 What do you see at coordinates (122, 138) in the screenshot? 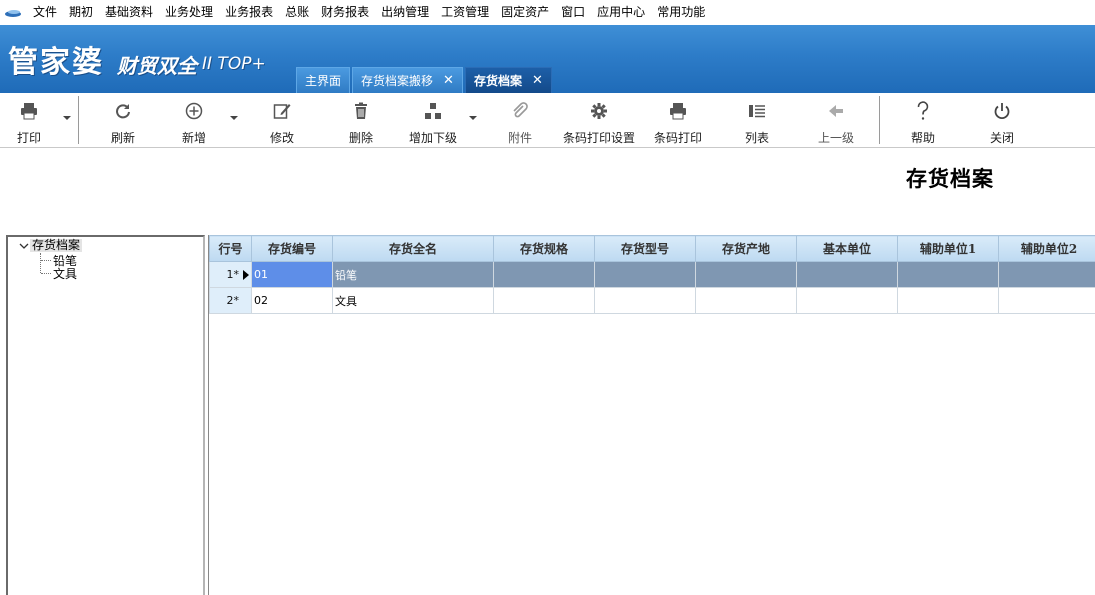
I see `refresh-label: 刷新` at bounding box center [122, 138].